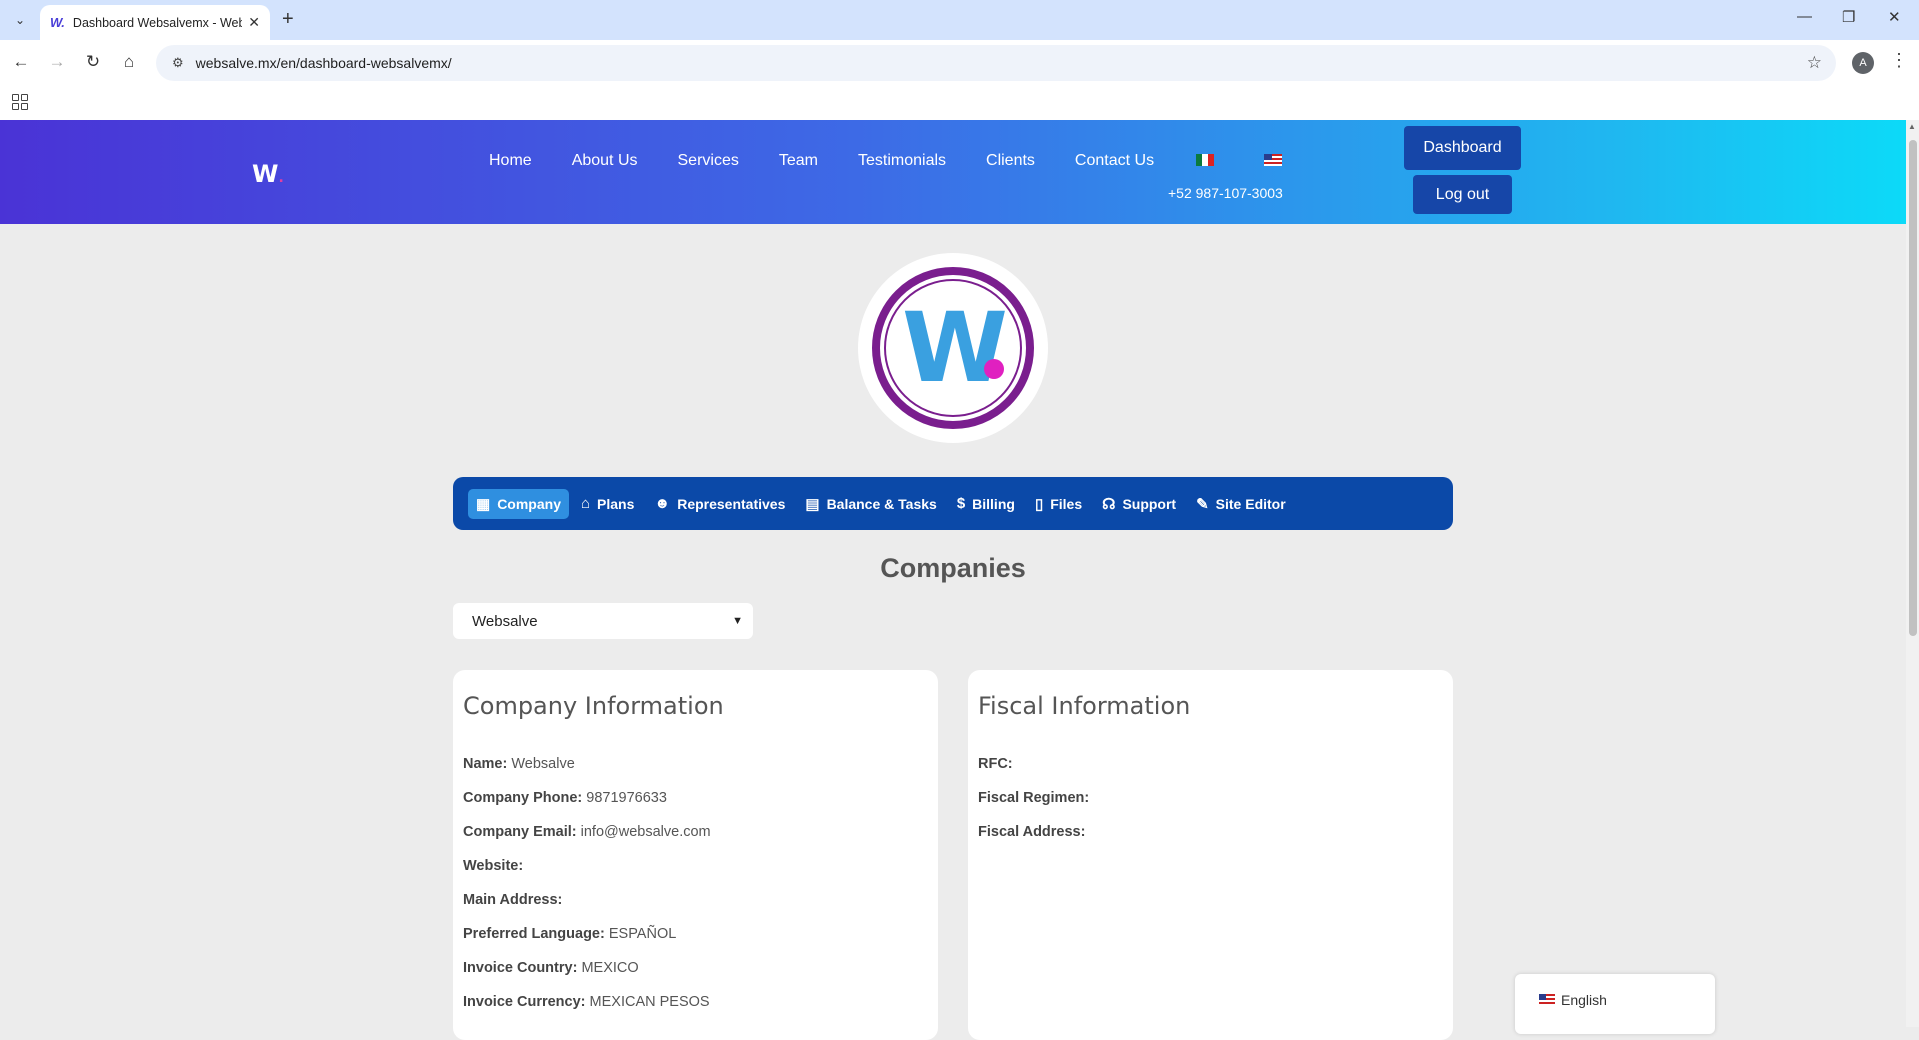 The image size is (1919, 1040). What do you see at coordinates (708, 161) in the screenshot?
I see `nav-services: Services` at bounding box center [708, 161].